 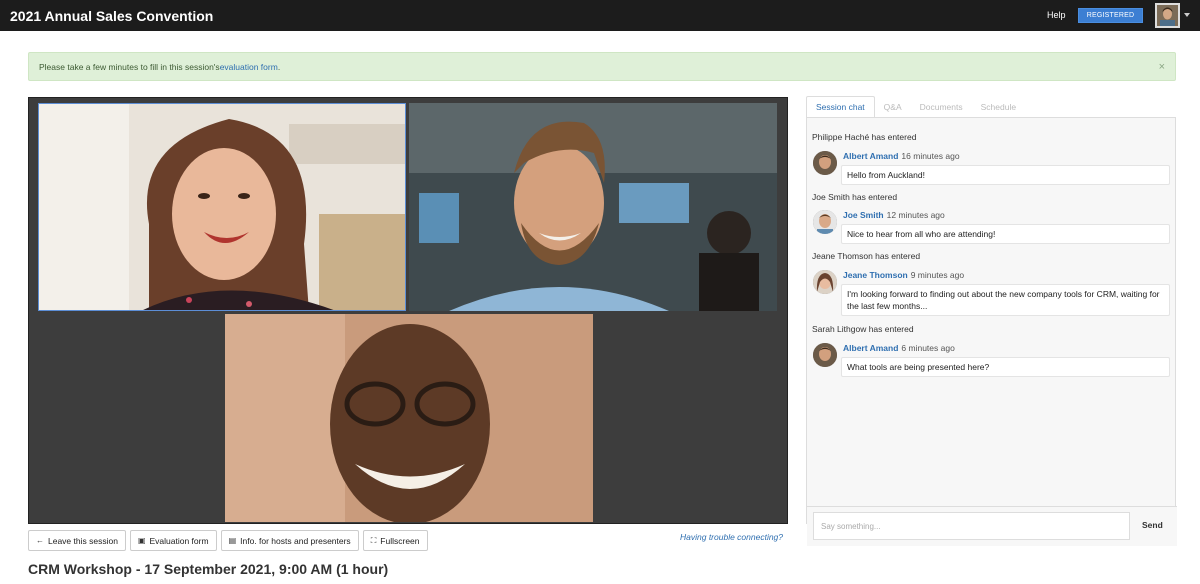 What do you see at coordinates (928, 348) in the screenshot?
I see `message-time: 6 minutes ago` at bounding box center [928, 348].